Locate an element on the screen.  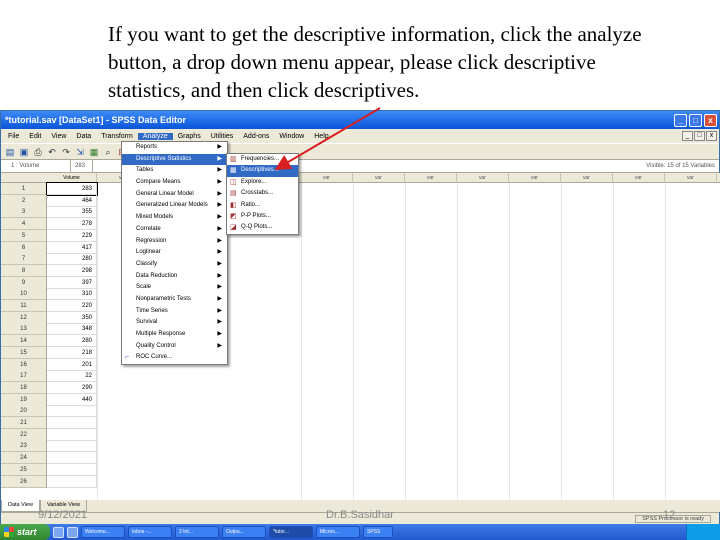
menu-help: Help is located at coordinates (321, 136).